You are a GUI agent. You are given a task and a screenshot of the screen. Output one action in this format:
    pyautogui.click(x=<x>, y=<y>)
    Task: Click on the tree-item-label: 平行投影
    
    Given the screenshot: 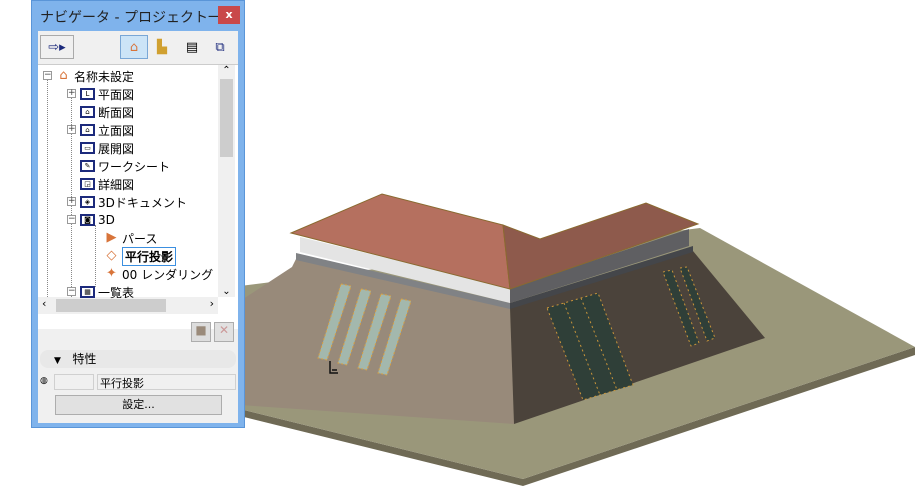 What is the action you would take?
    pyautogui.click(x=149, y=256)
    